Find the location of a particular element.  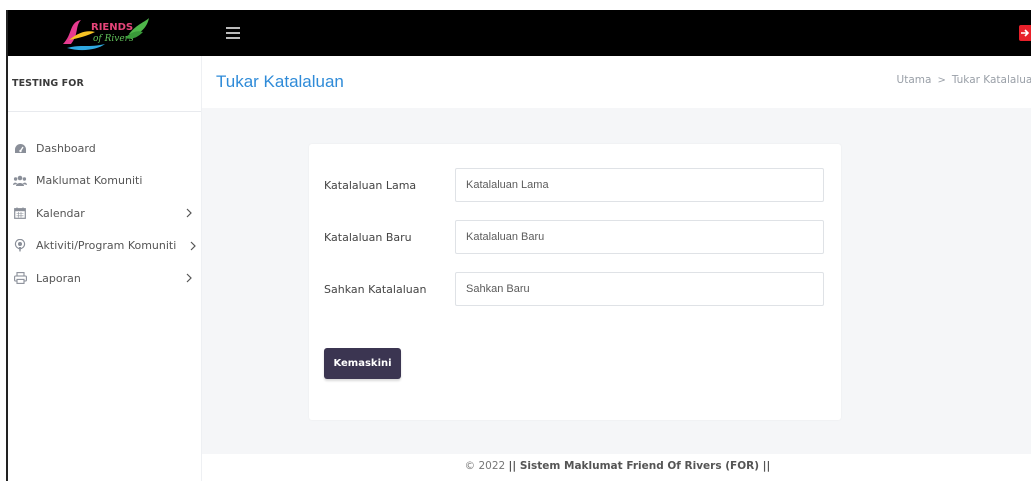

sidebar-brand: TESTING FOR is located at coordinates (104, 84).